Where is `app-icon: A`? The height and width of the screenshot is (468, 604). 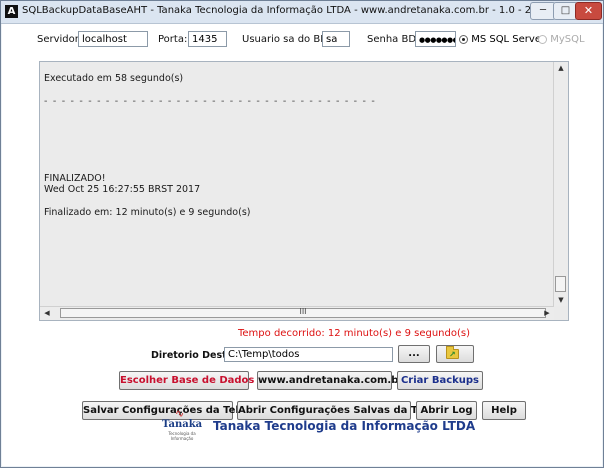
app-icon: A is located at coordinates (11, 11).